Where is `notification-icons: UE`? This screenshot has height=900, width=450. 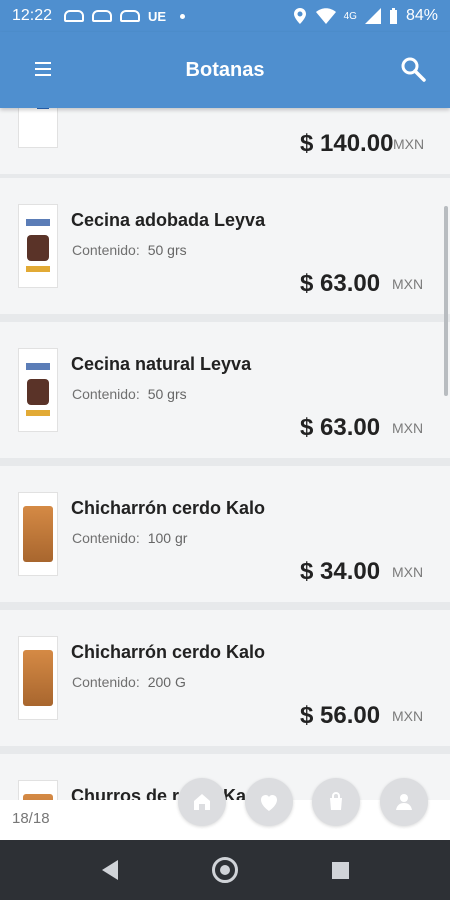 notification-icons: UE is located at coordinates (125, 16).